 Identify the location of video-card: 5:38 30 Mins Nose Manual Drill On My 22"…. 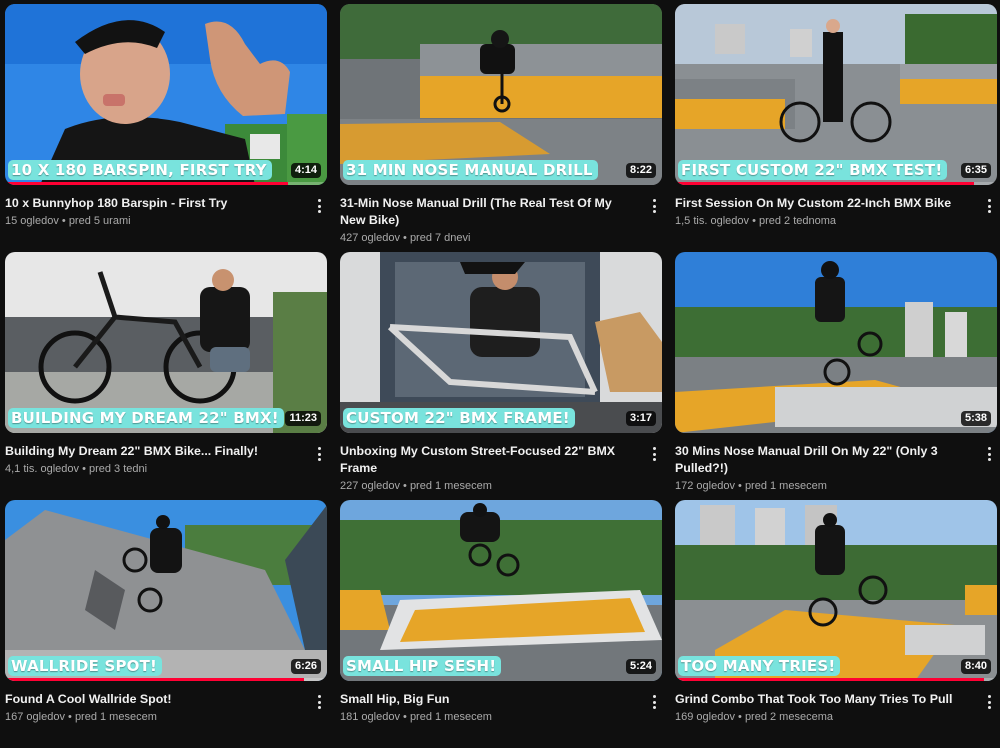
(836, 376).